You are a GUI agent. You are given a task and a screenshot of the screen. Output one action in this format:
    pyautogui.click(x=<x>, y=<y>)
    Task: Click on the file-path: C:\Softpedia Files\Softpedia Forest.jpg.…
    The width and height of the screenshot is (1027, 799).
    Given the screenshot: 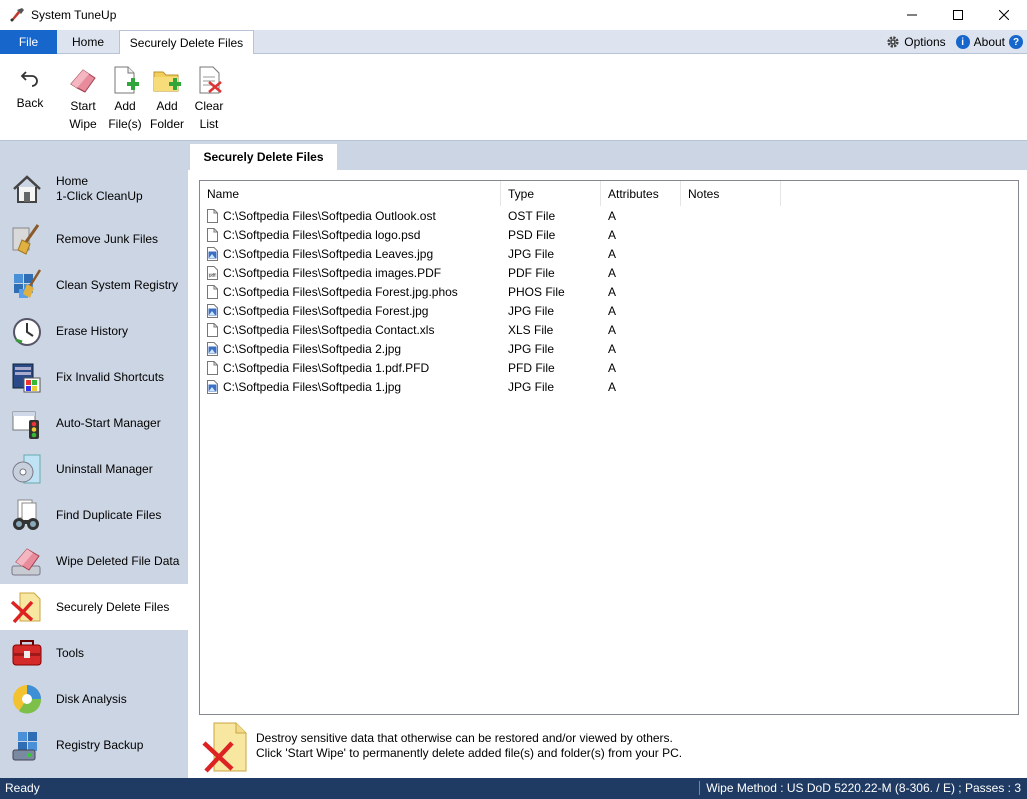 What is the action you would take?
    pyautogui.click(x=340, y=291)
    